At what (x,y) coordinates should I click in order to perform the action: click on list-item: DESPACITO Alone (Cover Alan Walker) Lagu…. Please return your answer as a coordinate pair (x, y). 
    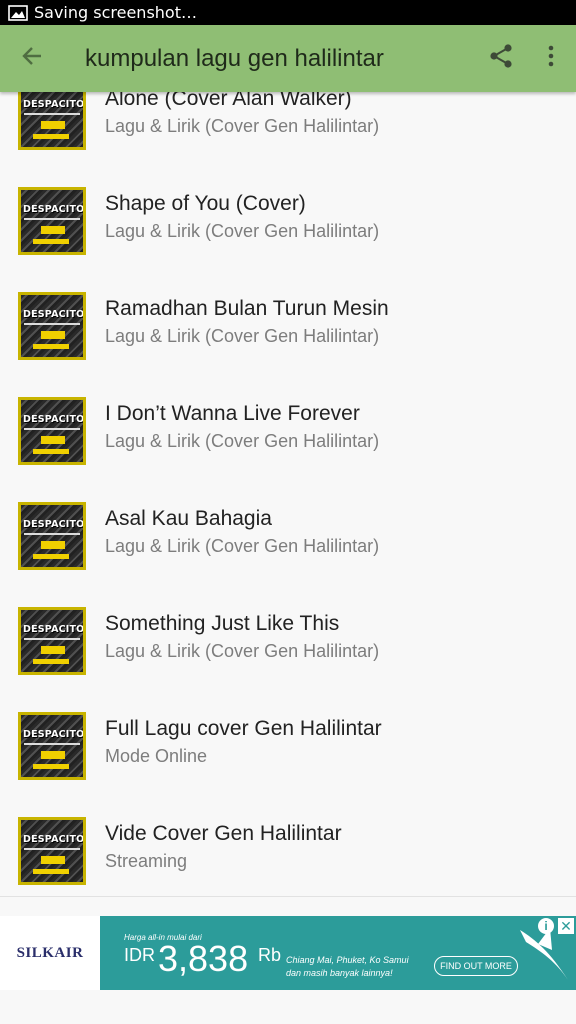
    Looking at the image, I should click on (288, 122).